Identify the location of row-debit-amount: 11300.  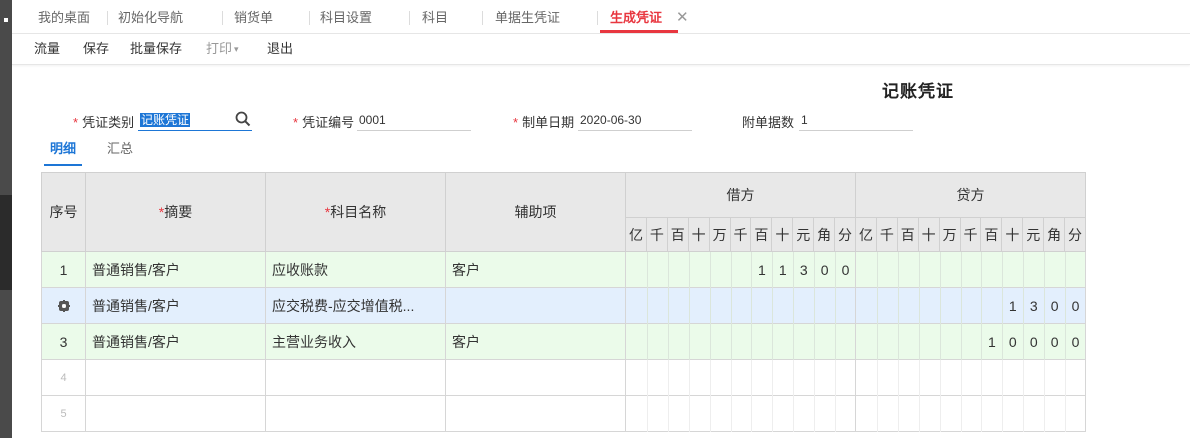
(741, 270).